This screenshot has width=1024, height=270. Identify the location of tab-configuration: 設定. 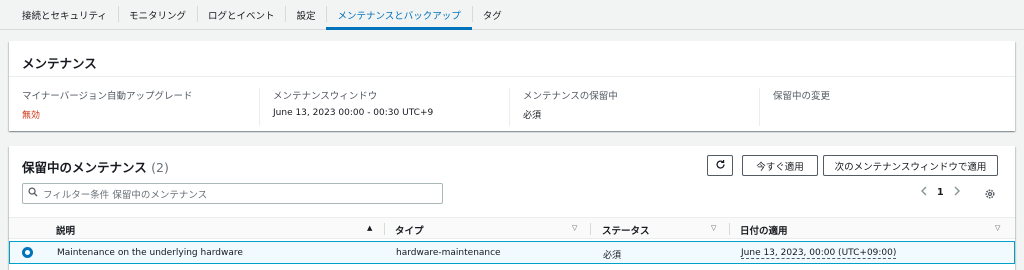
(305, 14).